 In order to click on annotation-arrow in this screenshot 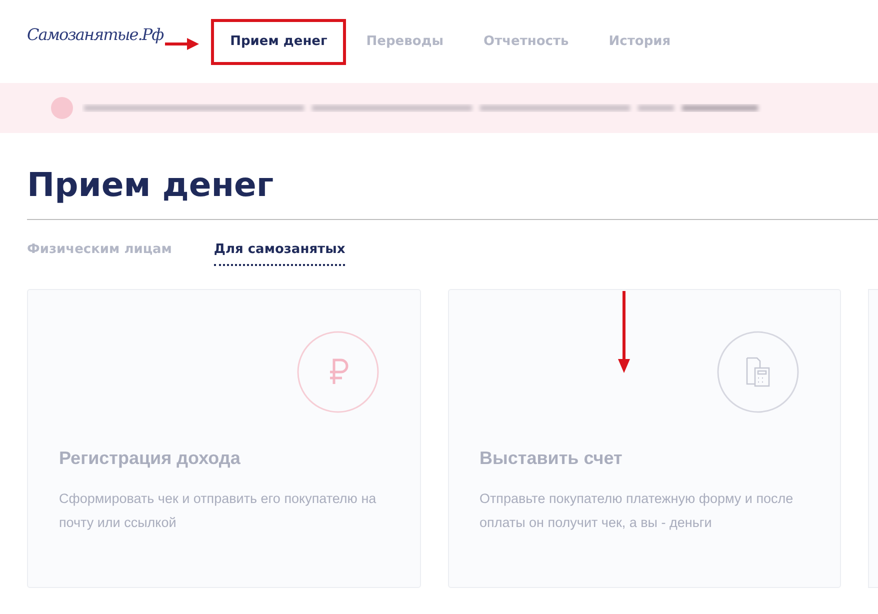, I will do `click(182, 44)`.